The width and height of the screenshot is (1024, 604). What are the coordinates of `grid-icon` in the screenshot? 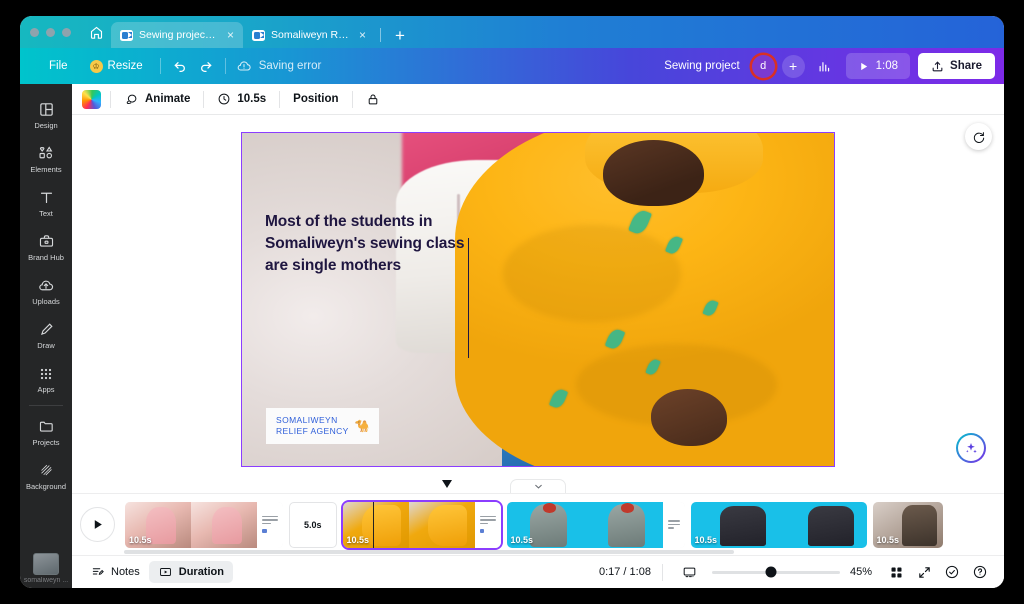 It's located at (896, 572).